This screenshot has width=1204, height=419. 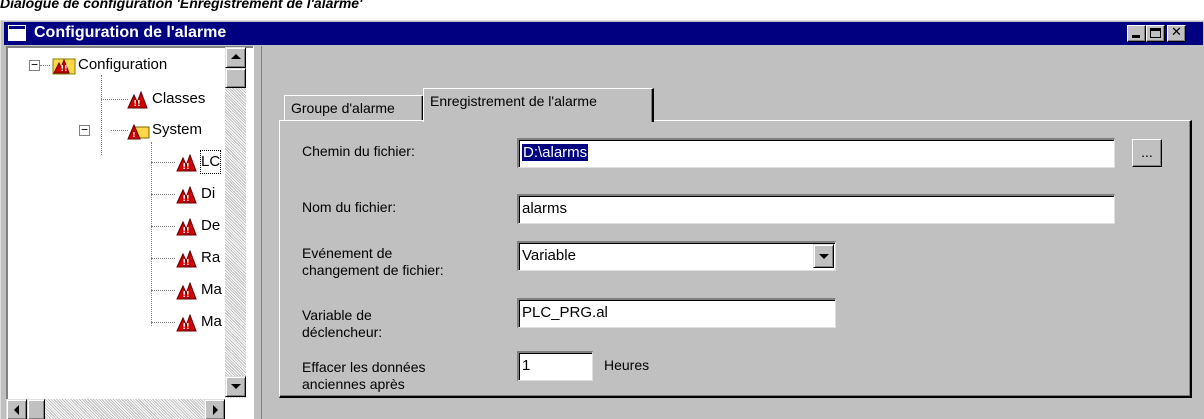 What do you see at coordinates (347, 253) in the screenshot?
I see `change-event-label-line-1: Evénement de` at bounding box center [347, 253].